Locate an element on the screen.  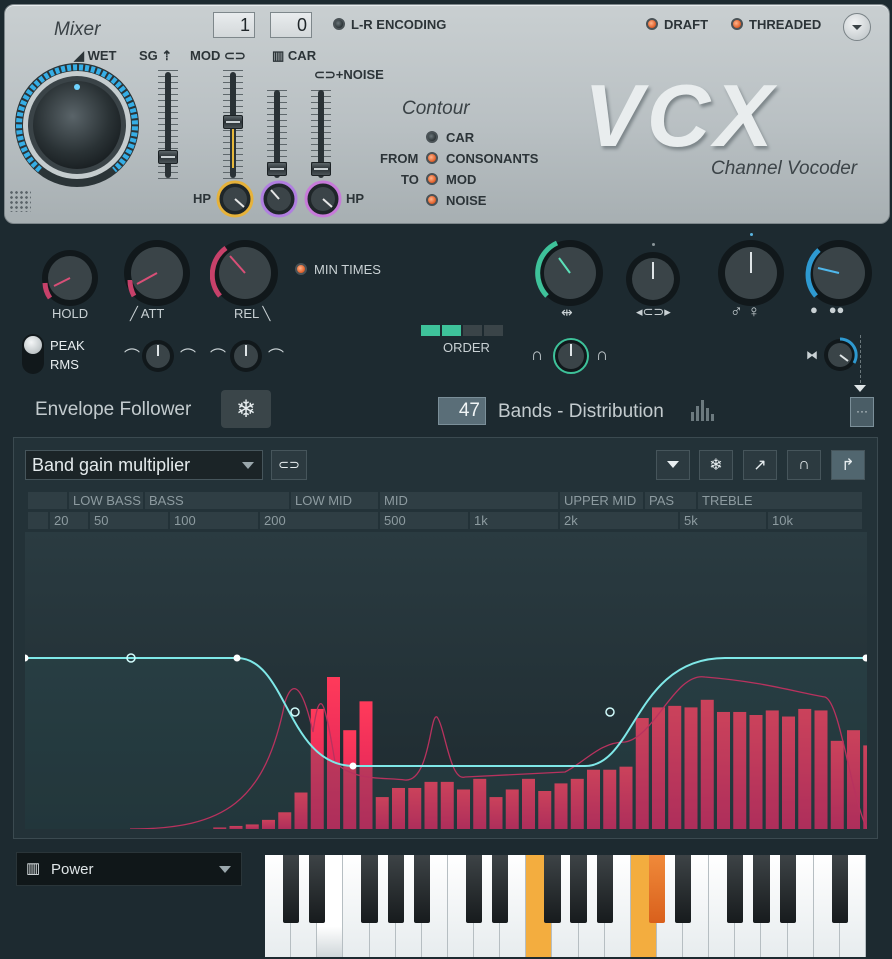
range-treble: TREBLE is located at coordinates (780, 500).